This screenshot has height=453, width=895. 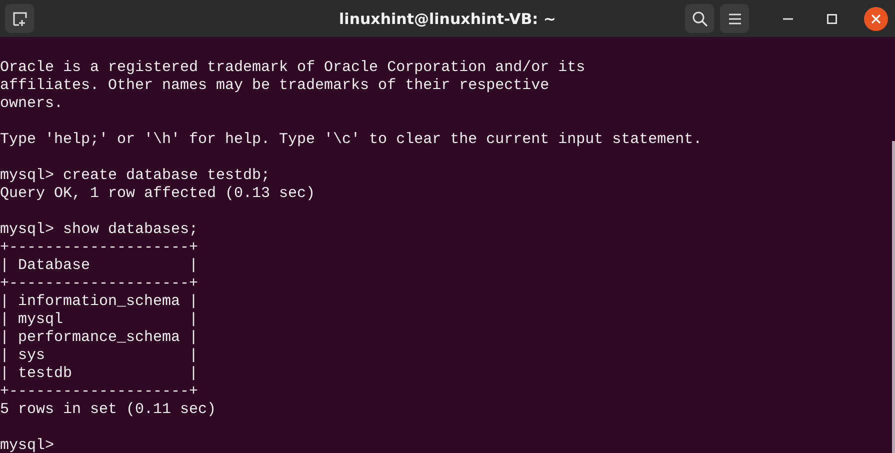 I want to click on terminal-line: mysql> show databases;, so click(x=99, y=230).